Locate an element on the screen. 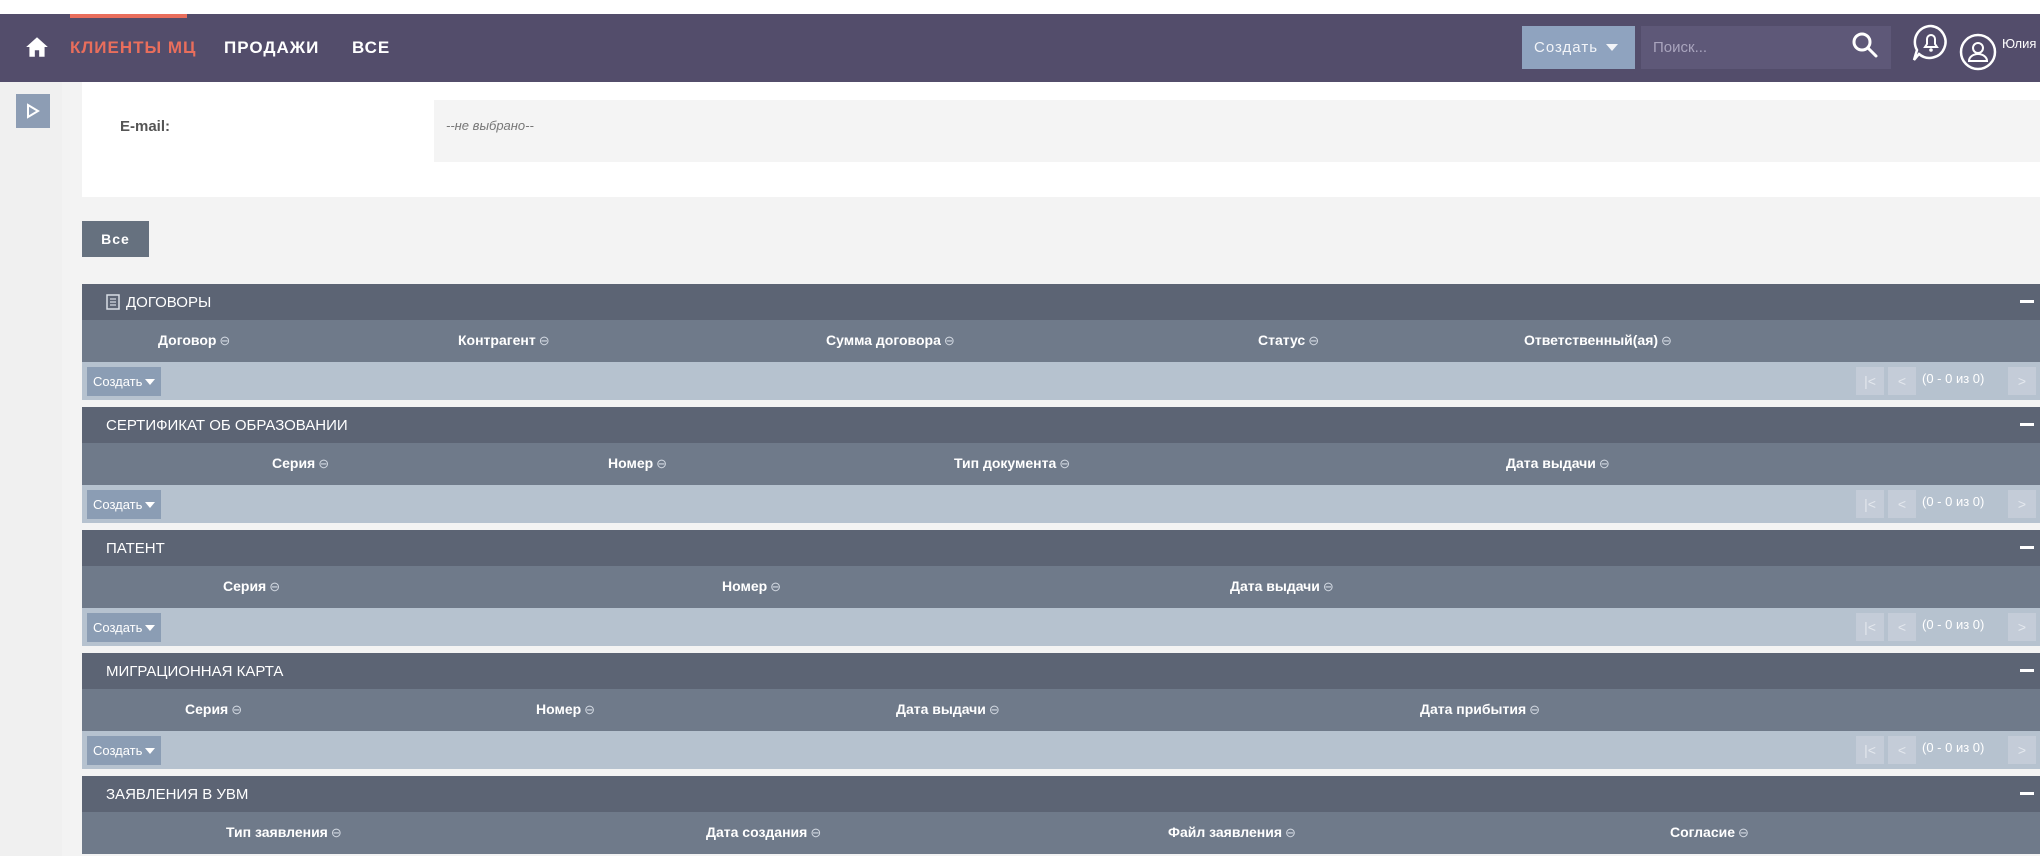 The image size is (2040, 856). email-value: --не выбрано-- is located at coordinates (1237, 131).